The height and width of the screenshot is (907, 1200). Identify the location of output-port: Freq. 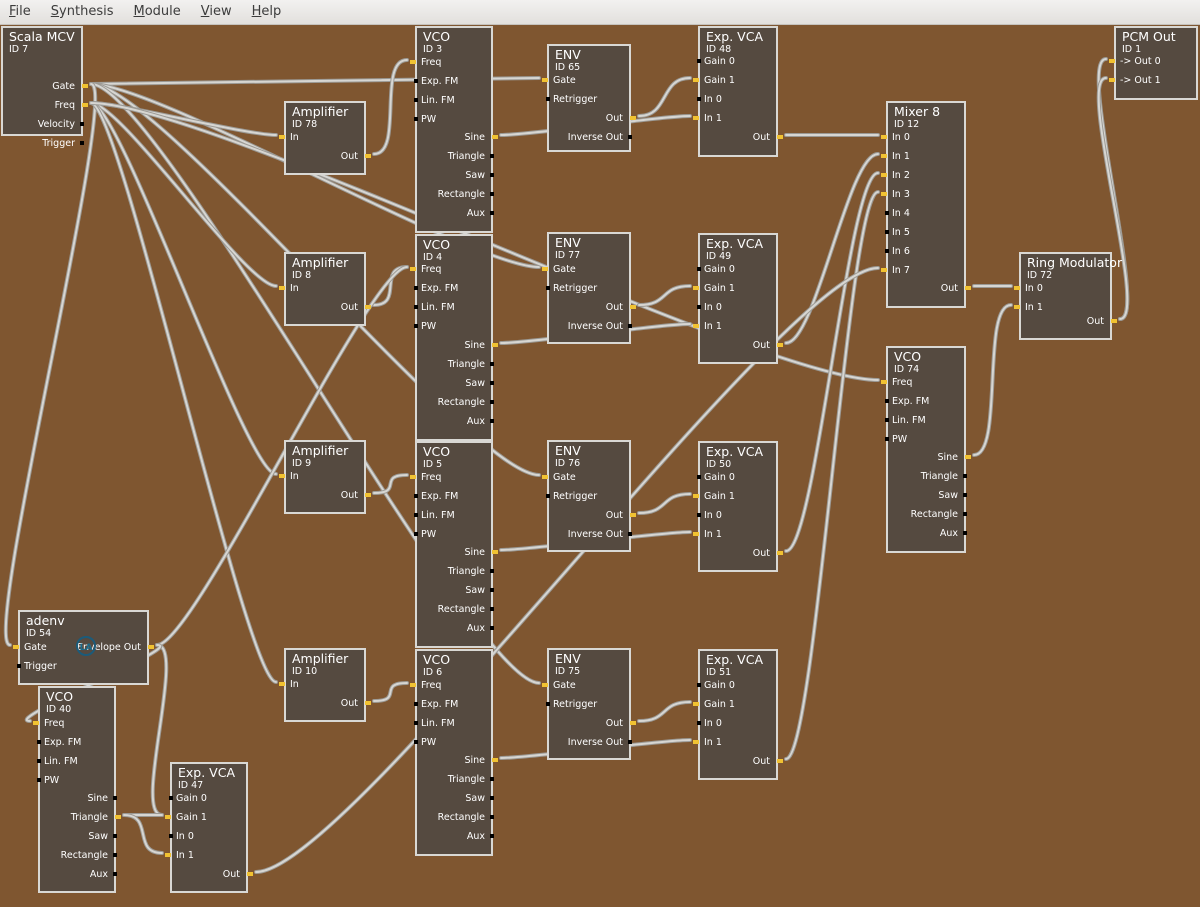
(72, 105).